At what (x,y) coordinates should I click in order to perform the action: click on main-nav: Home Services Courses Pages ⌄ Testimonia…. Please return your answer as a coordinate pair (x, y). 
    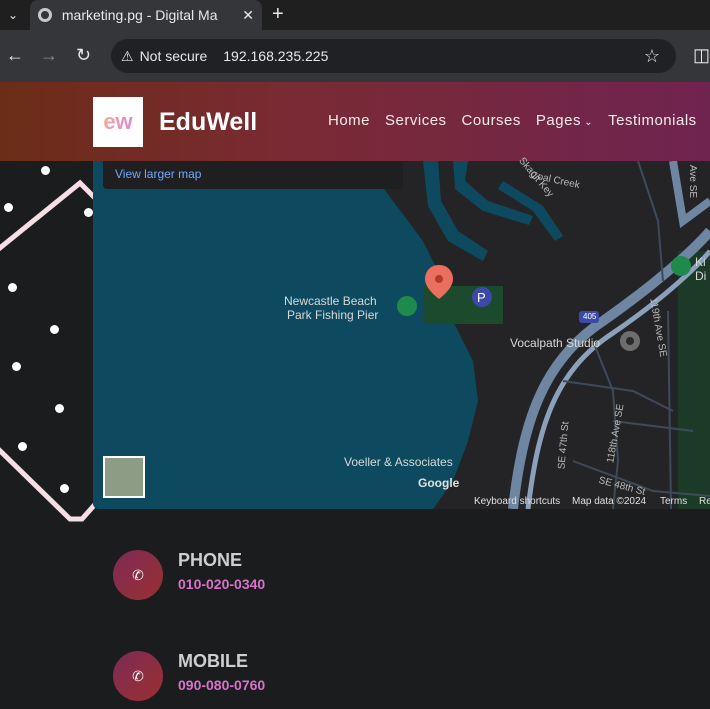
    Looking at the image, I should click on (519, 120).